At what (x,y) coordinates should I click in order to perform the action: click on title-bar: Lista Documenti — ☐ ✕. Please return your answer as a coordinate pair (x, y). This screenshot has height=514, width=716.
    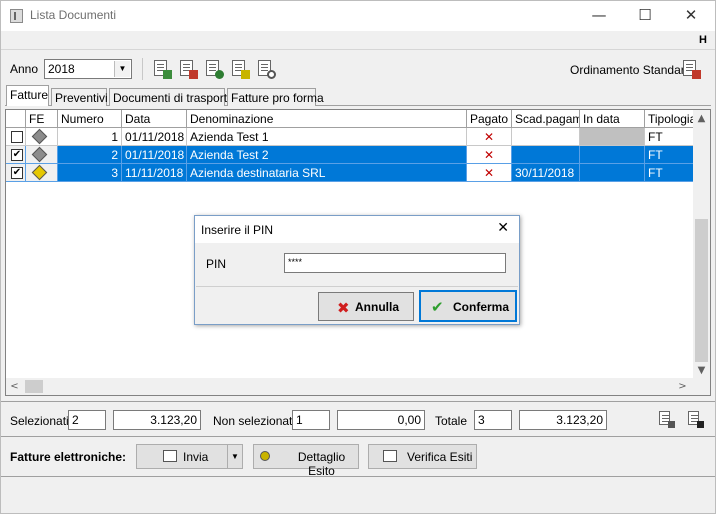
    Looking at the image, I should click on (358, 15).